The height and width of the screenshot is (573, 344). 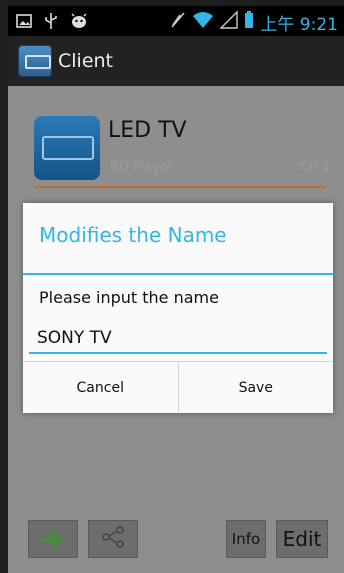 I want to click on list-divider, so click(x=180, y=187).